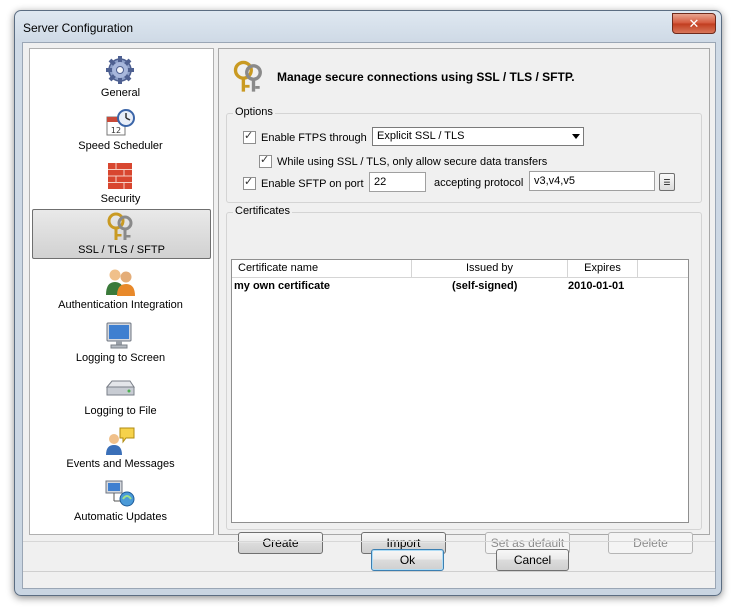 The height and width of the screenshot is (612, 738). I want to click on enable-sftp-label: Enable SFTP on port, so click(312, 183).